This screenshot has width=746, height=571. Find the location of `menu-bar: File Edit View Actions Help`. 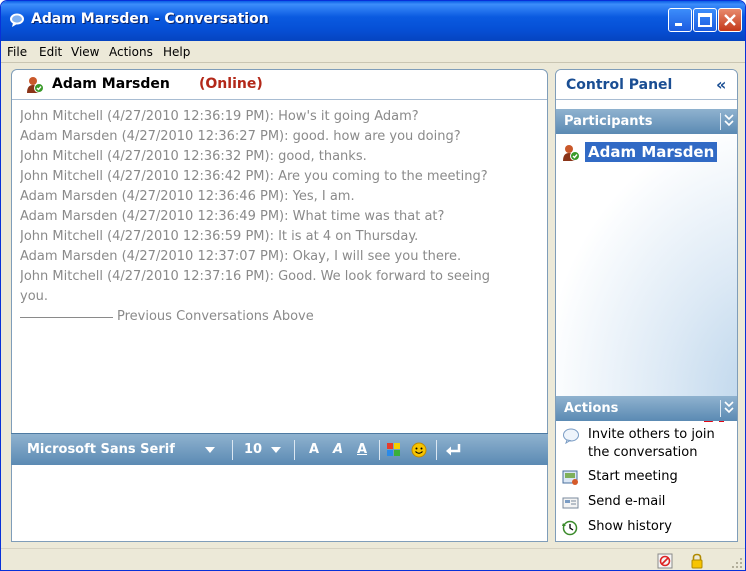

menu-bar: File Edit View Actions Help is located at coordinates (373, 52).